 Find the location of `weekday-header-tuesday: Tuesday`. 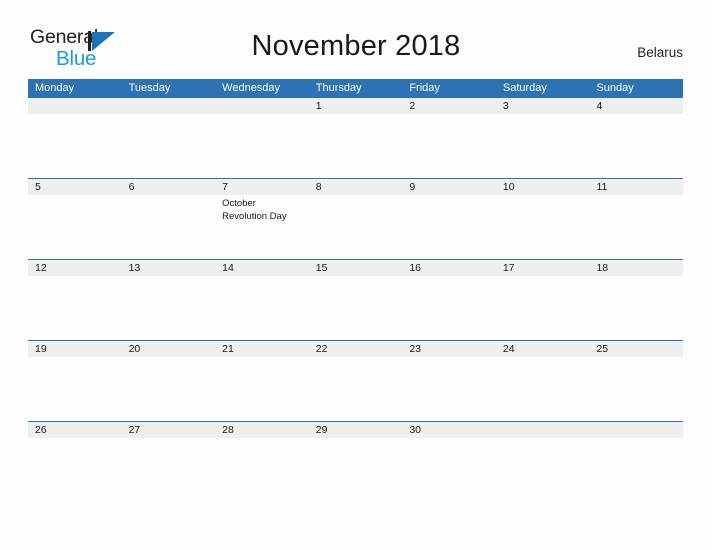

weekday-header-tuesday: Tuesday is located at coordinates (149, 88).